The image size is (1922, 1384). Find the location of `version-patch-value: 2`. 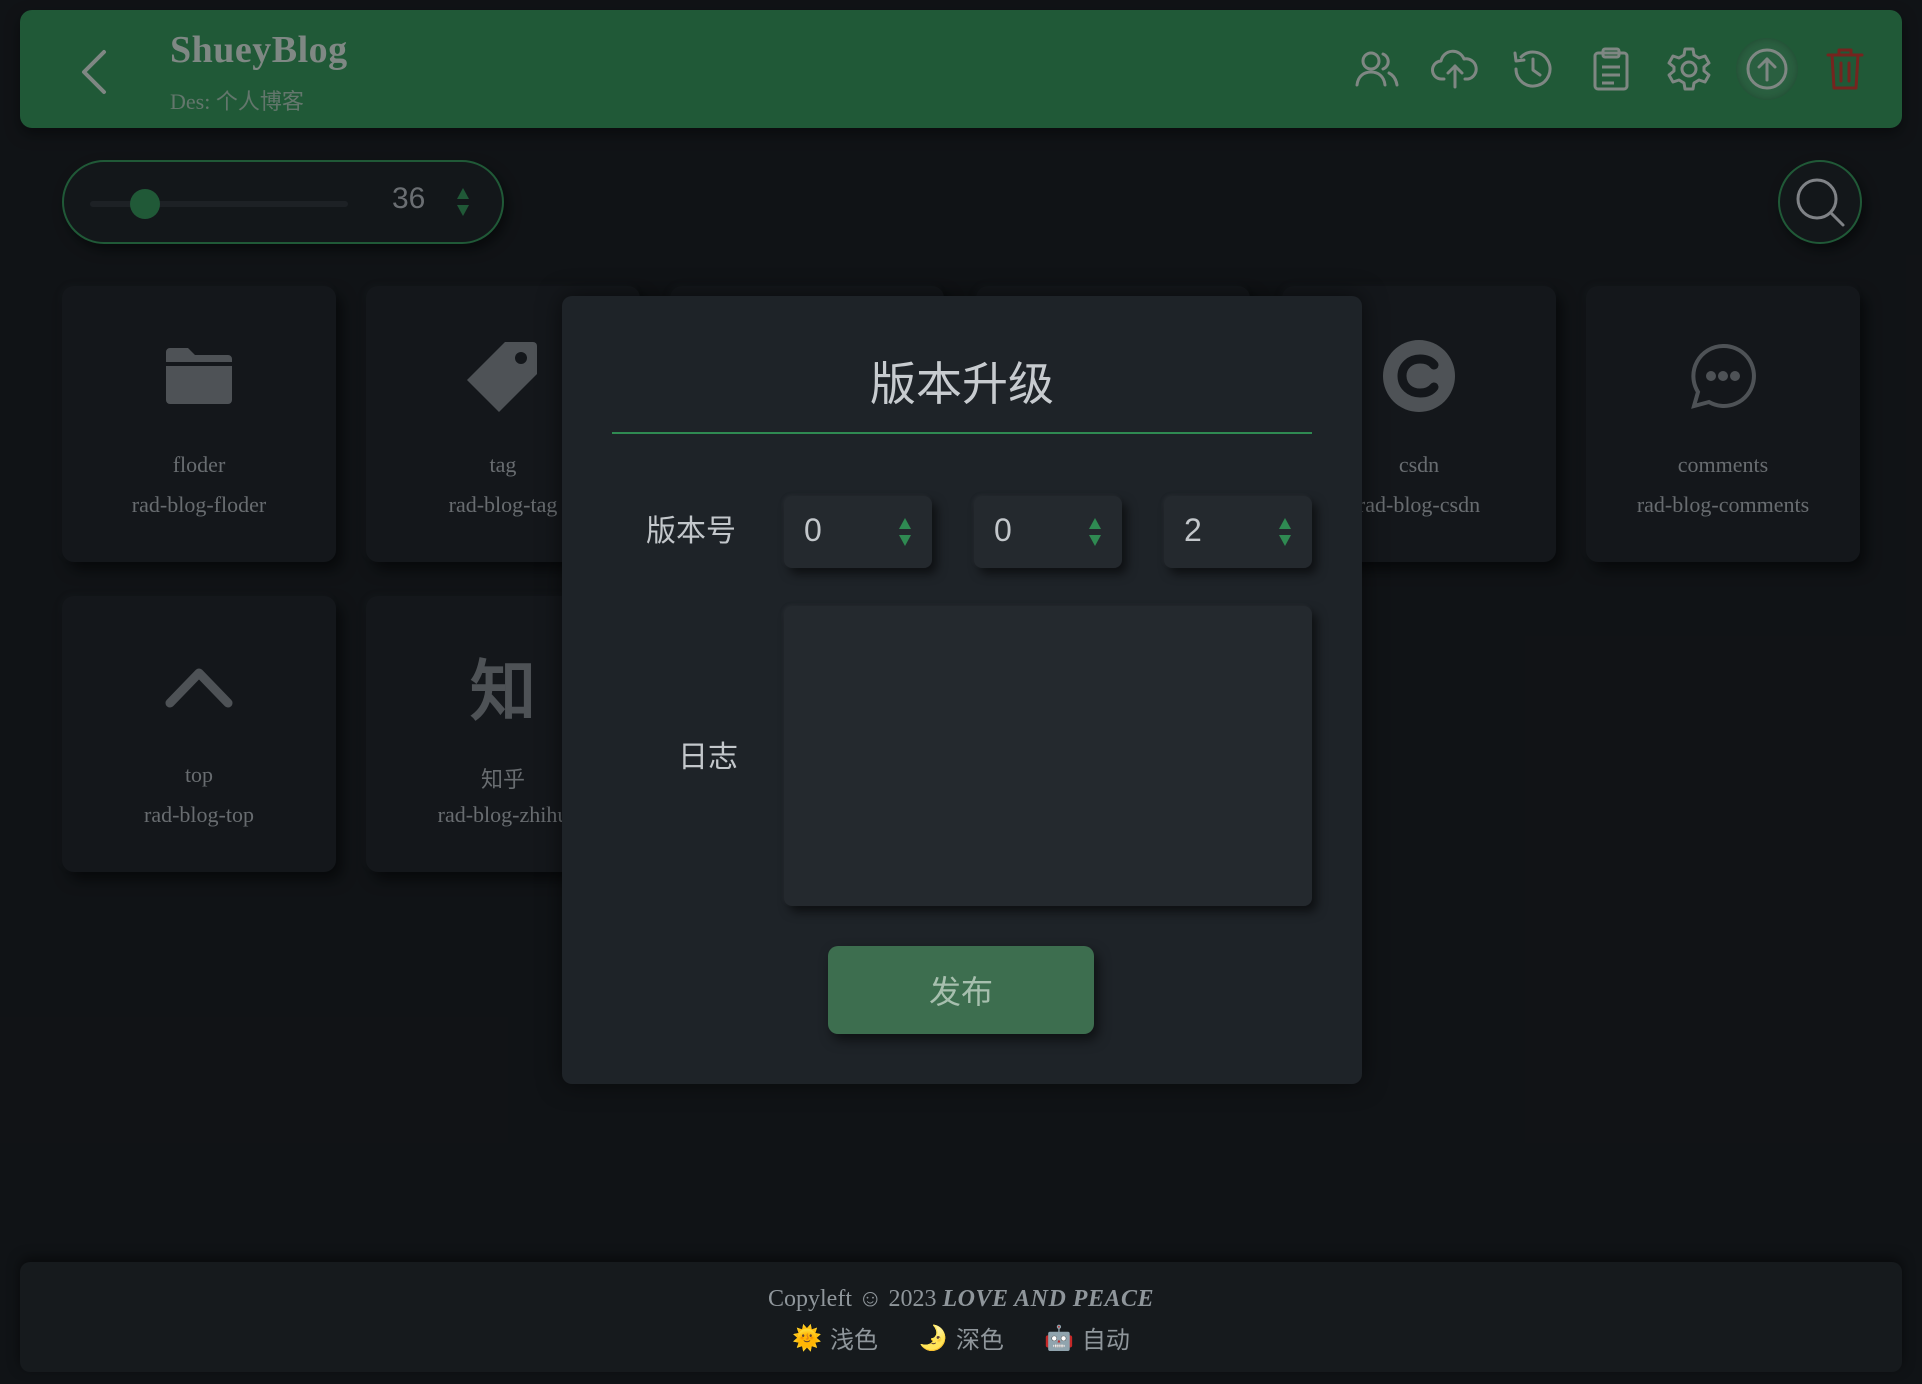

version-patch-value: 2 is located at coordinates (1193, 530).